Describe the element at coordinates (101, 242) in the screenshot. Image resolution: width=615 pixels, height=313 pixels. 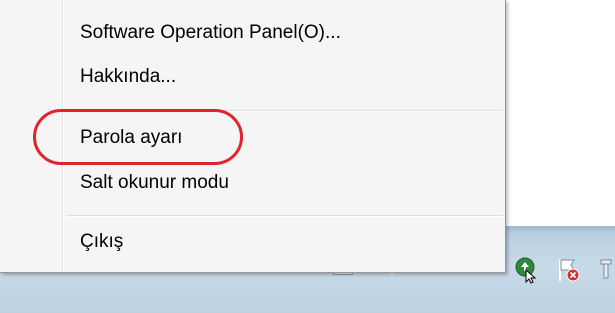
I see `menu-item-exit: Çıkış` at that location.